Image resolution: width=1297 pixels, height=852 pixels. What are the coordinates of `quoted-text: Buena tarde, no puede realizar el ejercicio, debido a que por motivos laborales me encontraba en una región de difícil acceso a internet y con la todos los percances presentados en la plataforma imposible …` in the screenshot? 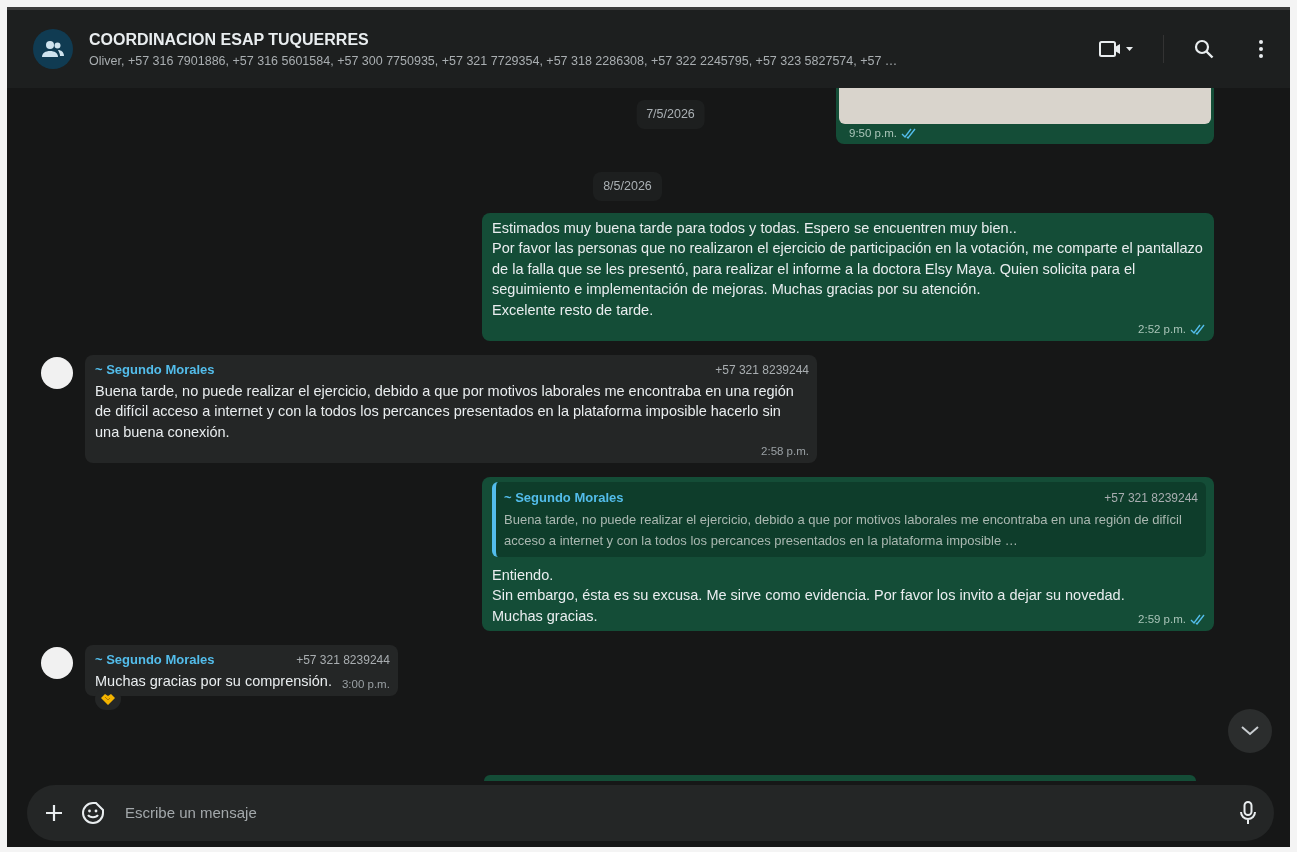 It's located at (843, 530).